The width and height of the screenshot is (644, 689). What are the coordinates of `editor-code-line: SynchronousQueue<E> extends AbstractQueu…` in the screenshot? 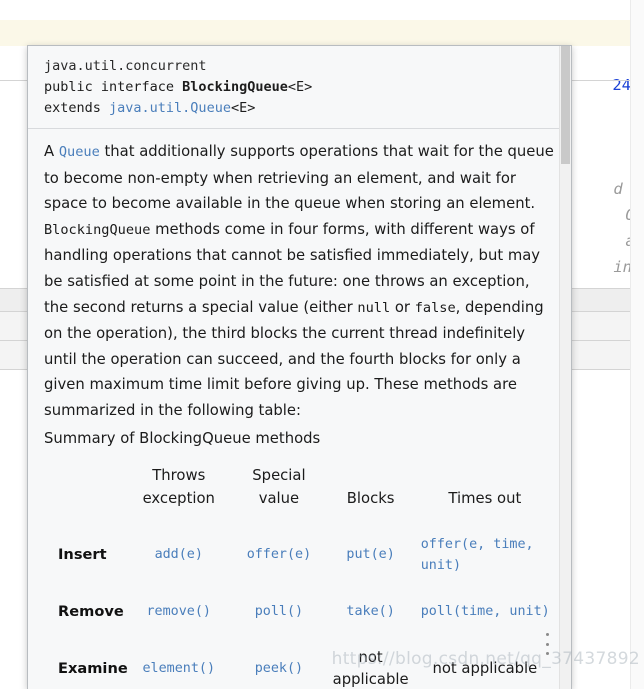 It's located at (322, 21).